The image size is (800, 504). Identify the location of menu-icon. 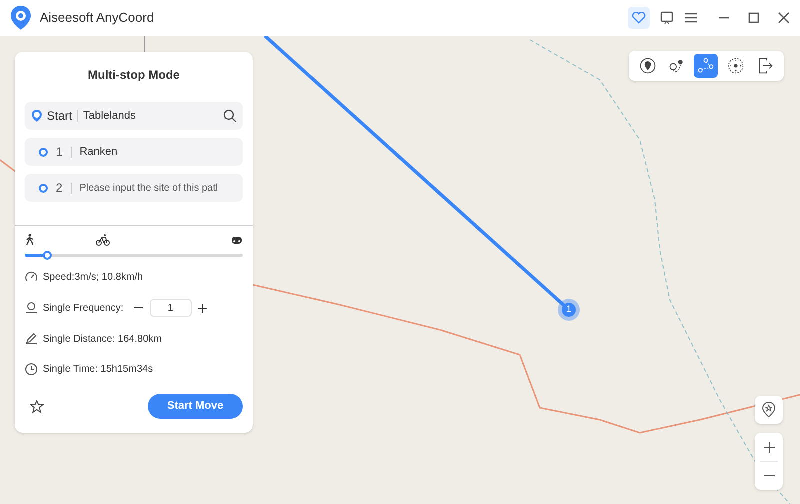
(691, 18).